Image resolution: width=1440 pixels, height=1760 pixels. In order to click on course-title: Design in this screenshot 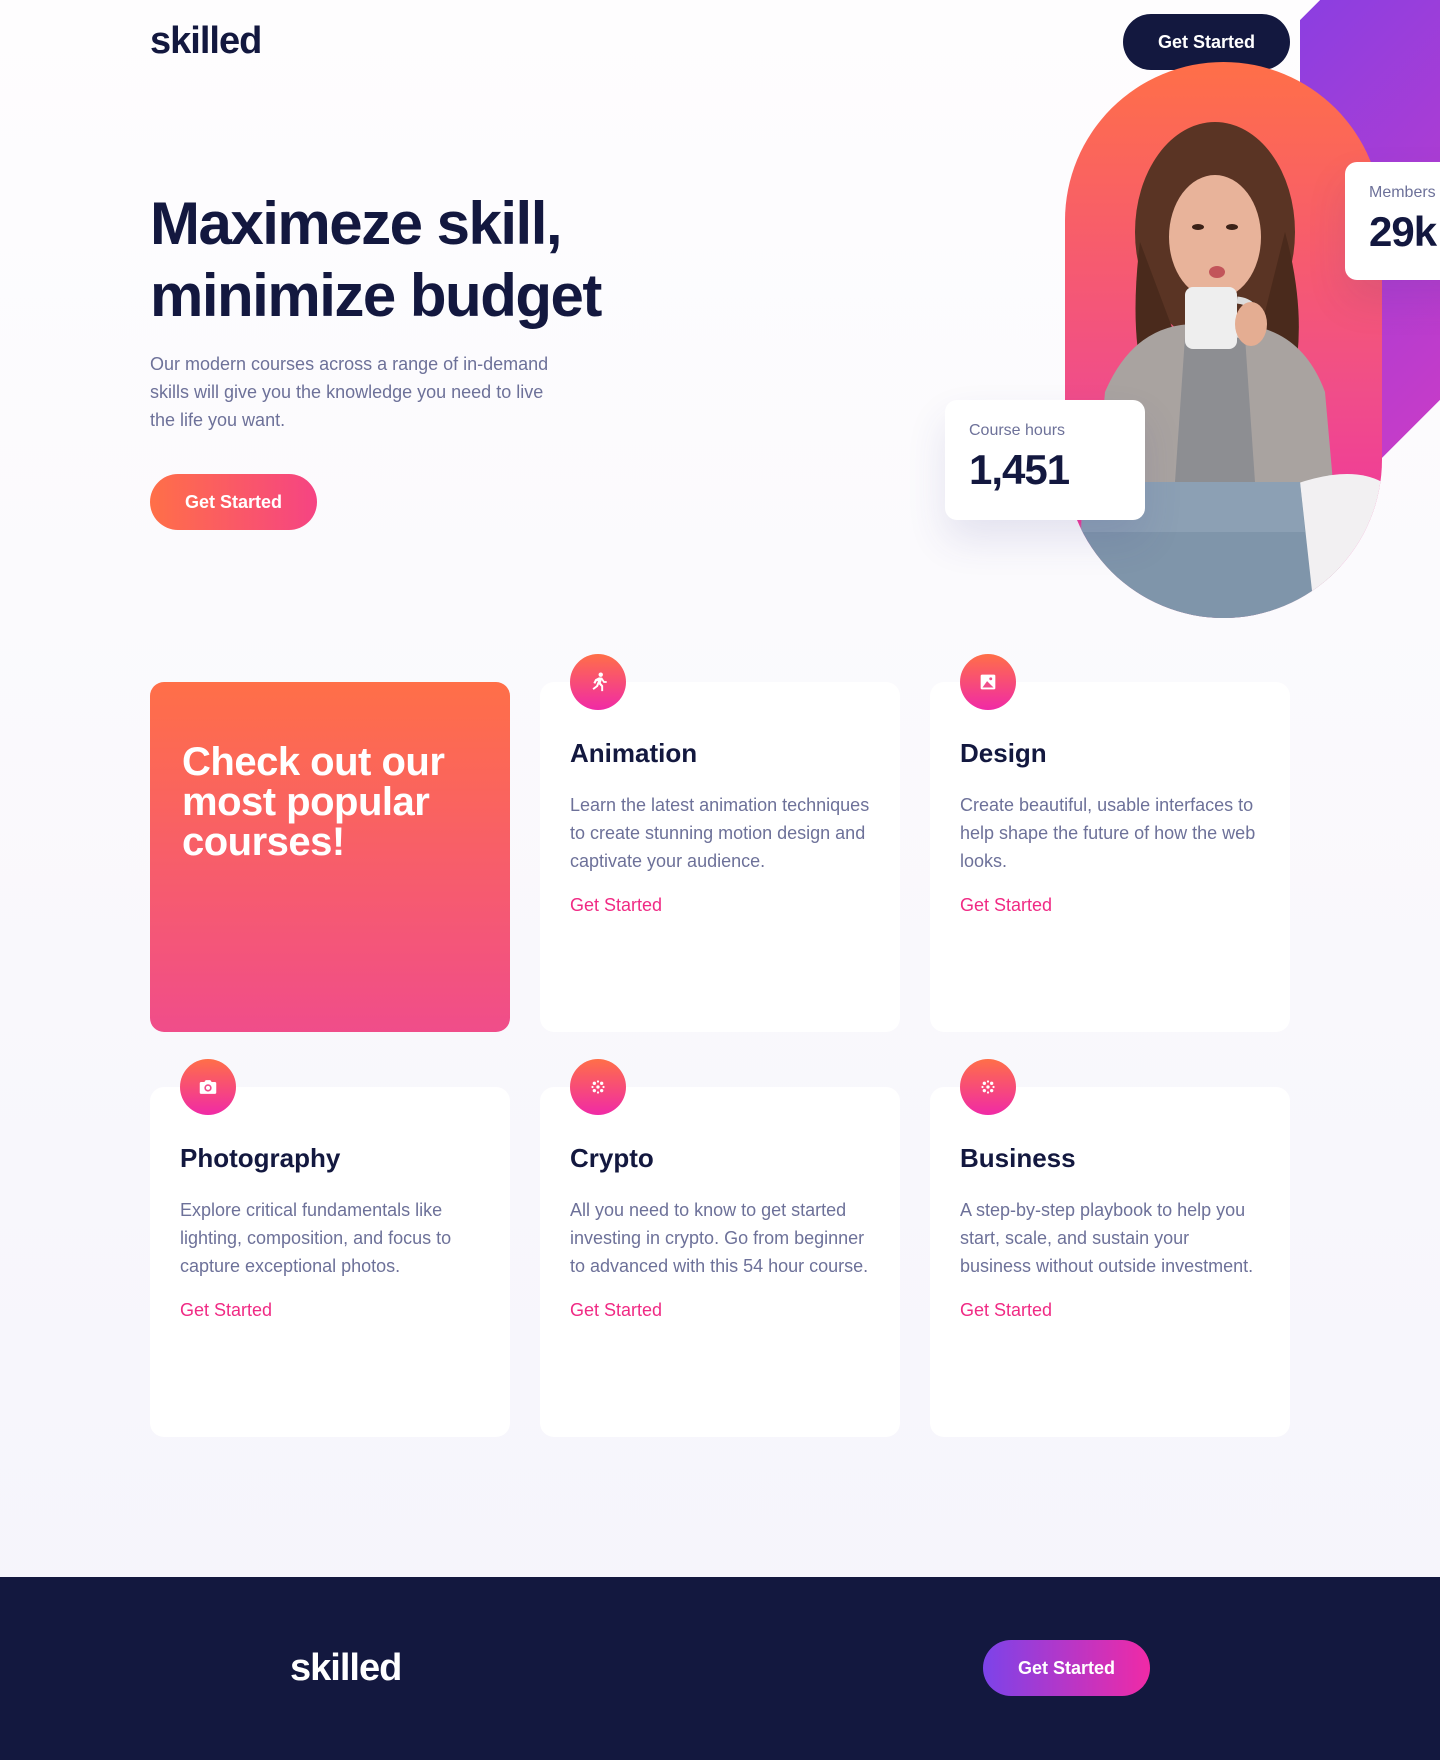, I will do `click(1003, 753)`.